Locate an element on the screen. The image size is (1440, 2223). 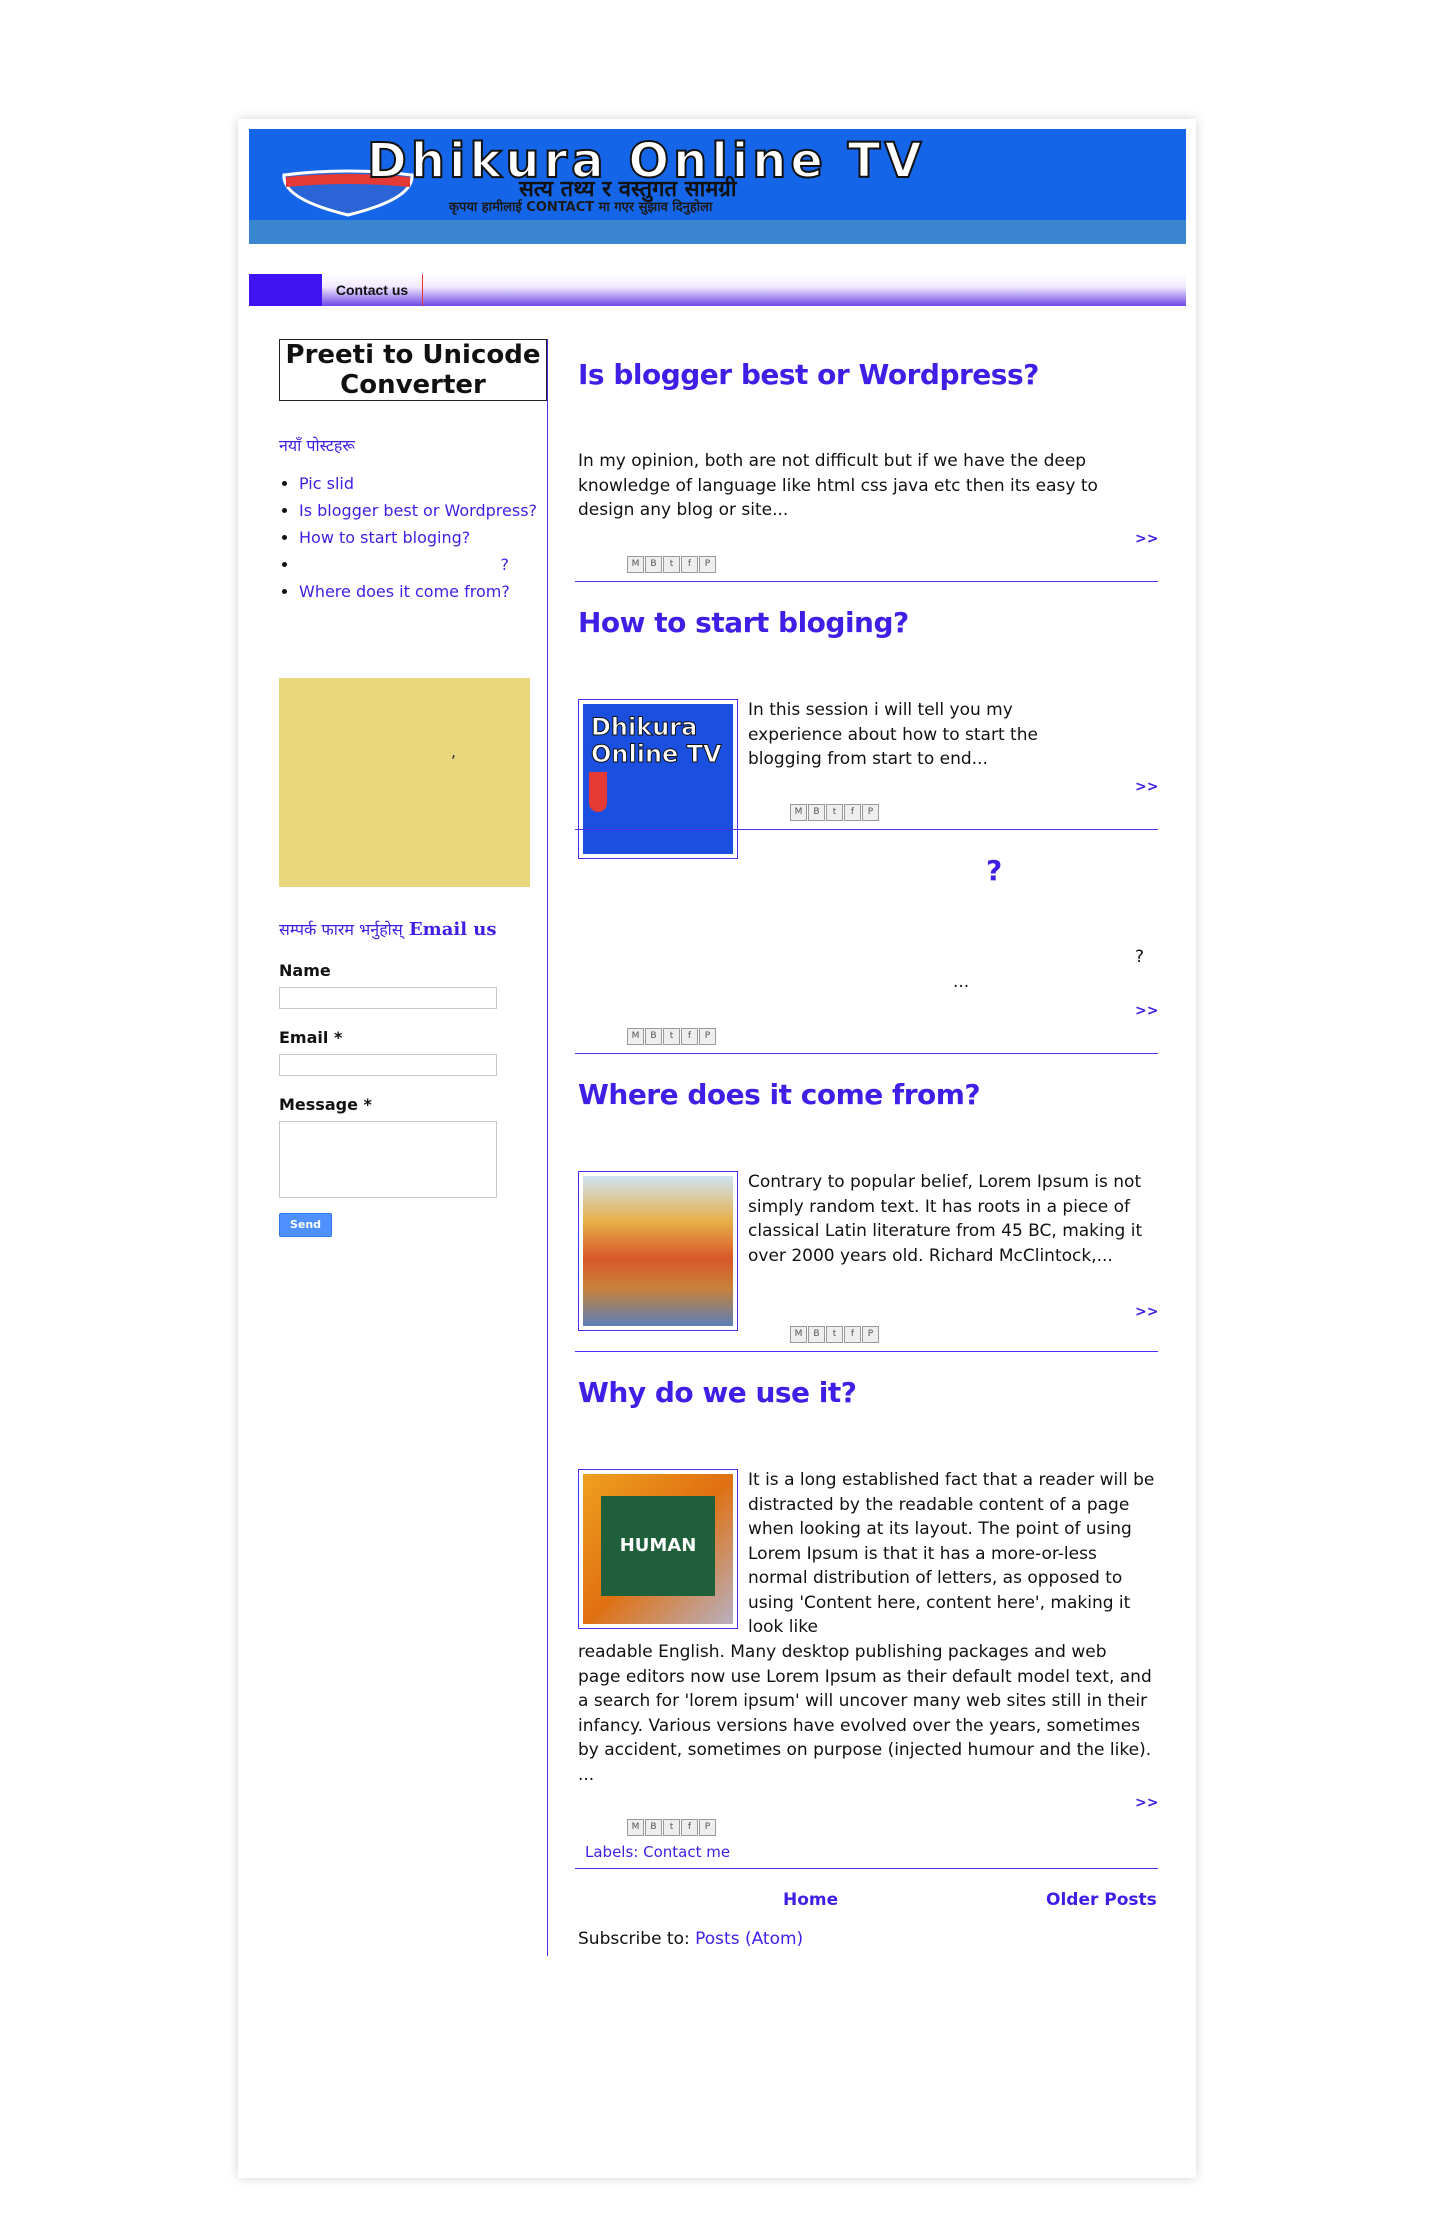
thumb-title: Dhikura Online TV is located at coordinates (657, 740).